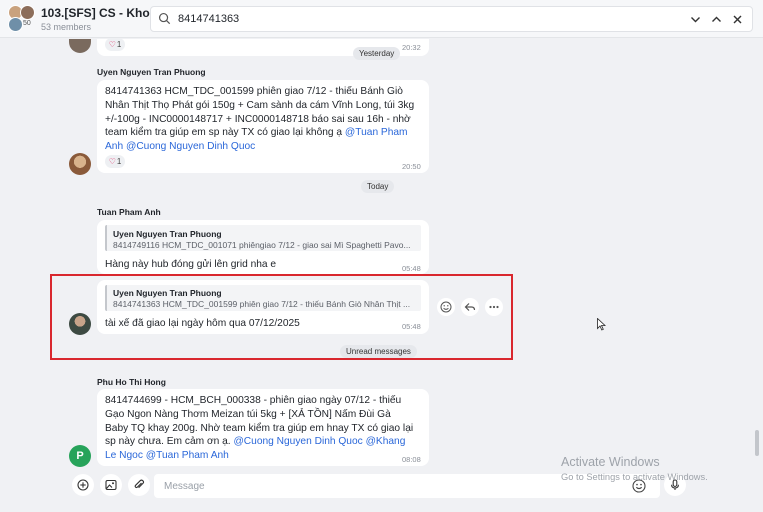 This screenshot has width=763, height=512. Describe the element at coordinates (411, 459) in the screenshot. I see `message-time: 08:08` at that location.